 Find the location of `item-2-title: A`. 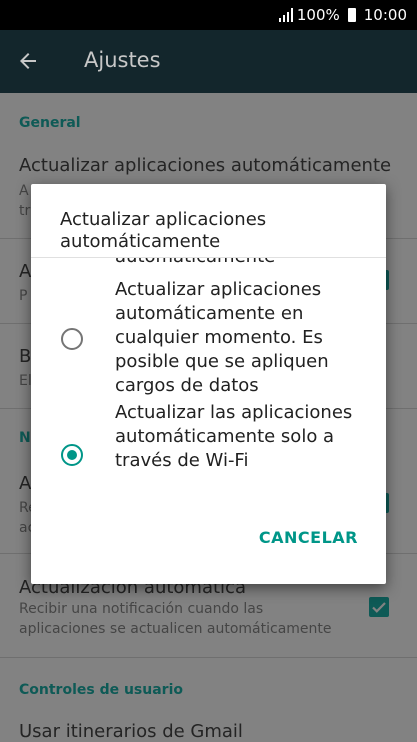

item-2-title: A is located at coordinates (25, 271).